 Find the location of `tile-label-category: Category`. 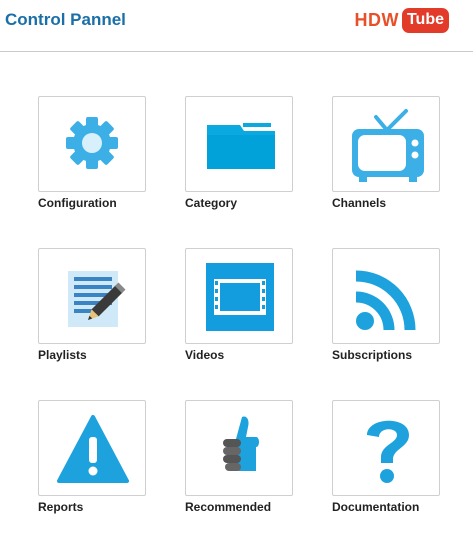

tile-label-category: Category is located at coordinates (211, 203).